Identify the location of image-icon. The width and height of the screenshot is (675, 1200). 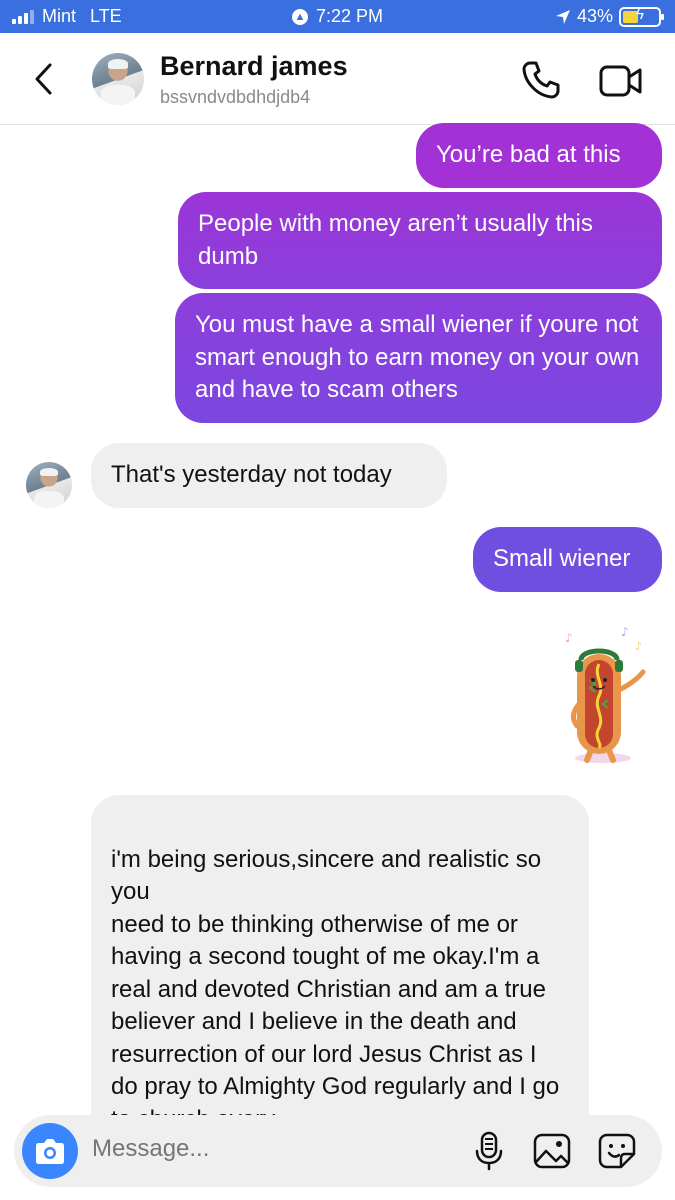
(552, 1151).